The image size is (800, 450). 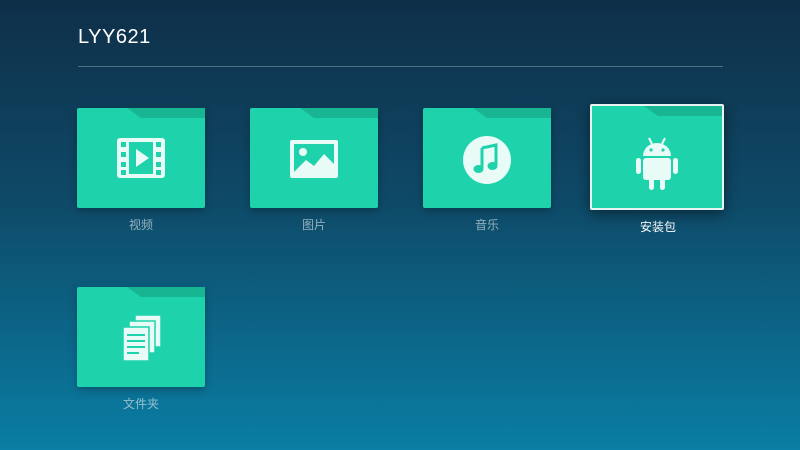 I want to click on documents-icon, so click(x=141, y=339).